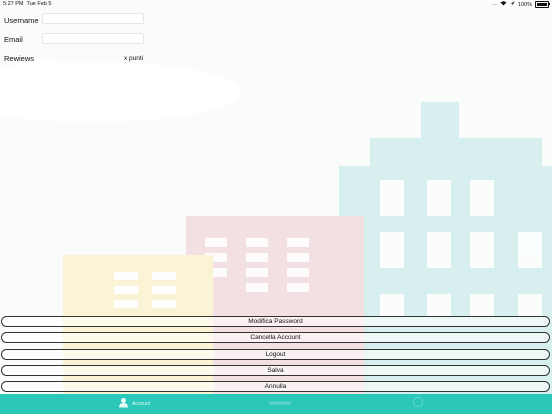  What do you see at coordinates (93, 18) in the screenshot?
I see `username-field` at bounding box center [93, 18].